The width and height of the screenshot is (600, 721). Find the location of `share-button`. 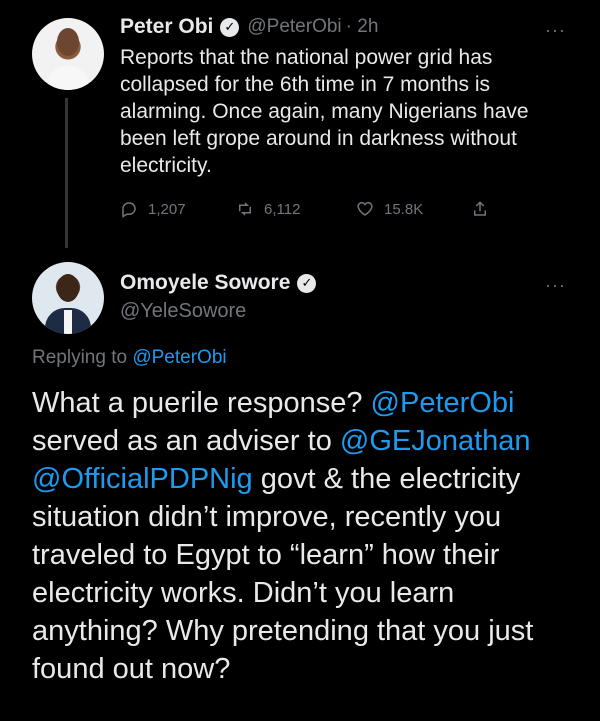

share-button is located at coordinates (485, 209).